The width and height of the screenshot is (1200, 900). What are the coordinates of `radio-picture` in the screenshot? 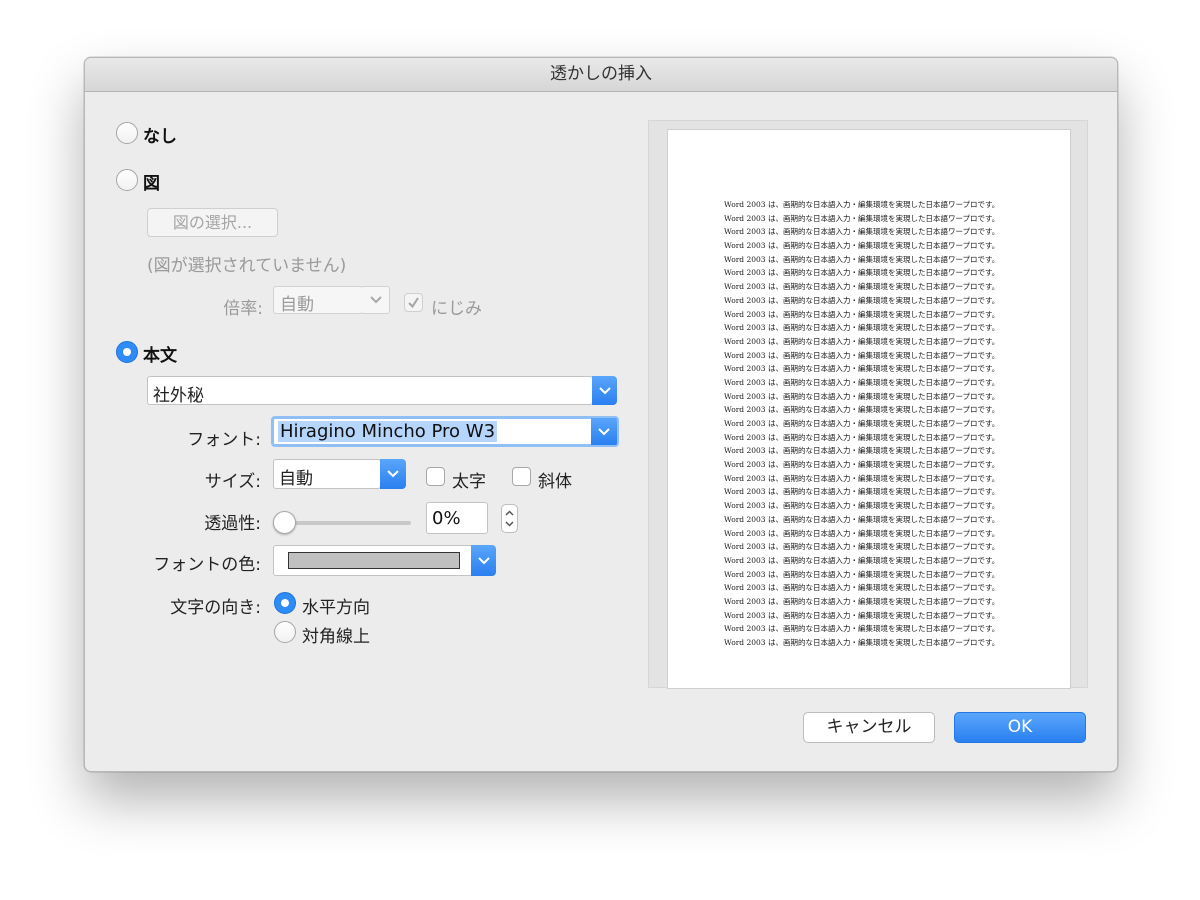 It's located at (127, 180).